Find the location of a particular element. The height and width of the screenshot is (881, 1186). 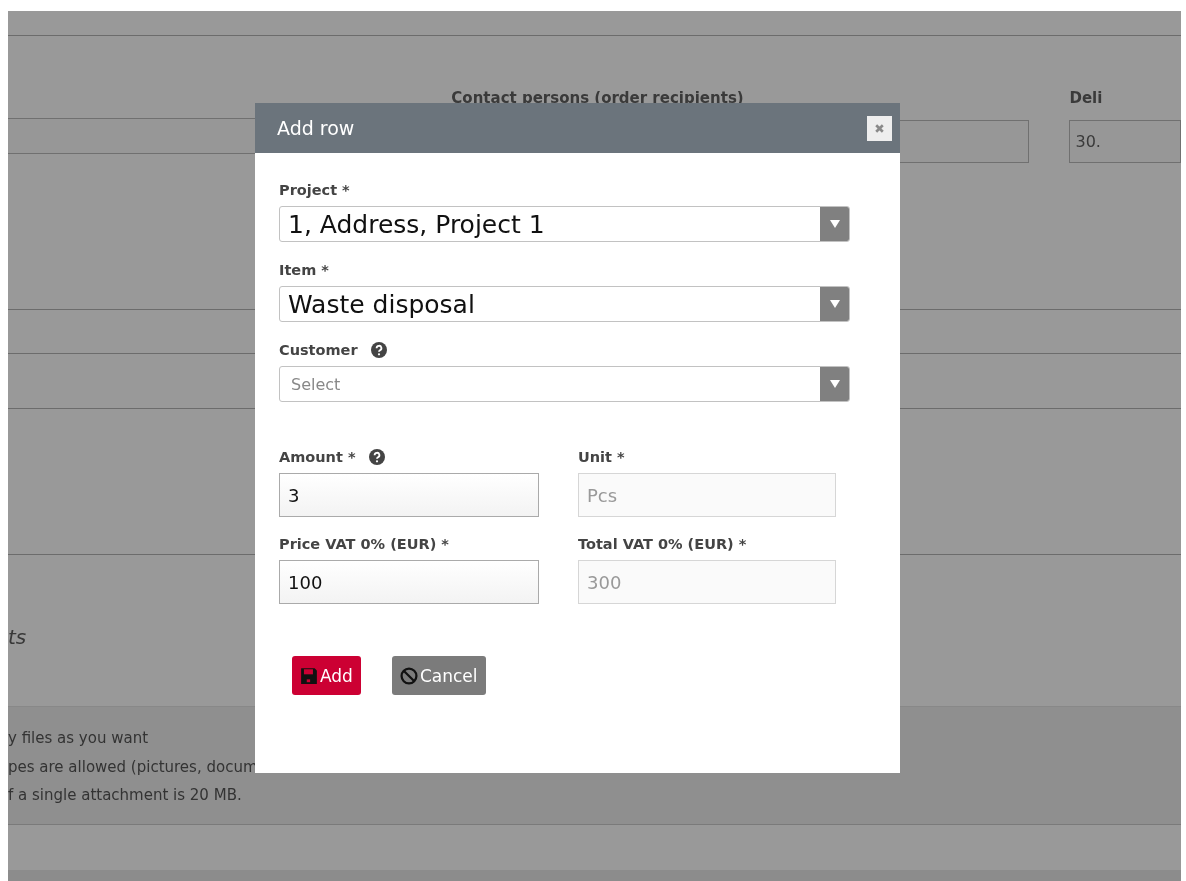

note-text: f a single attachment is 20 MB. is located at coordinates (125, 795).